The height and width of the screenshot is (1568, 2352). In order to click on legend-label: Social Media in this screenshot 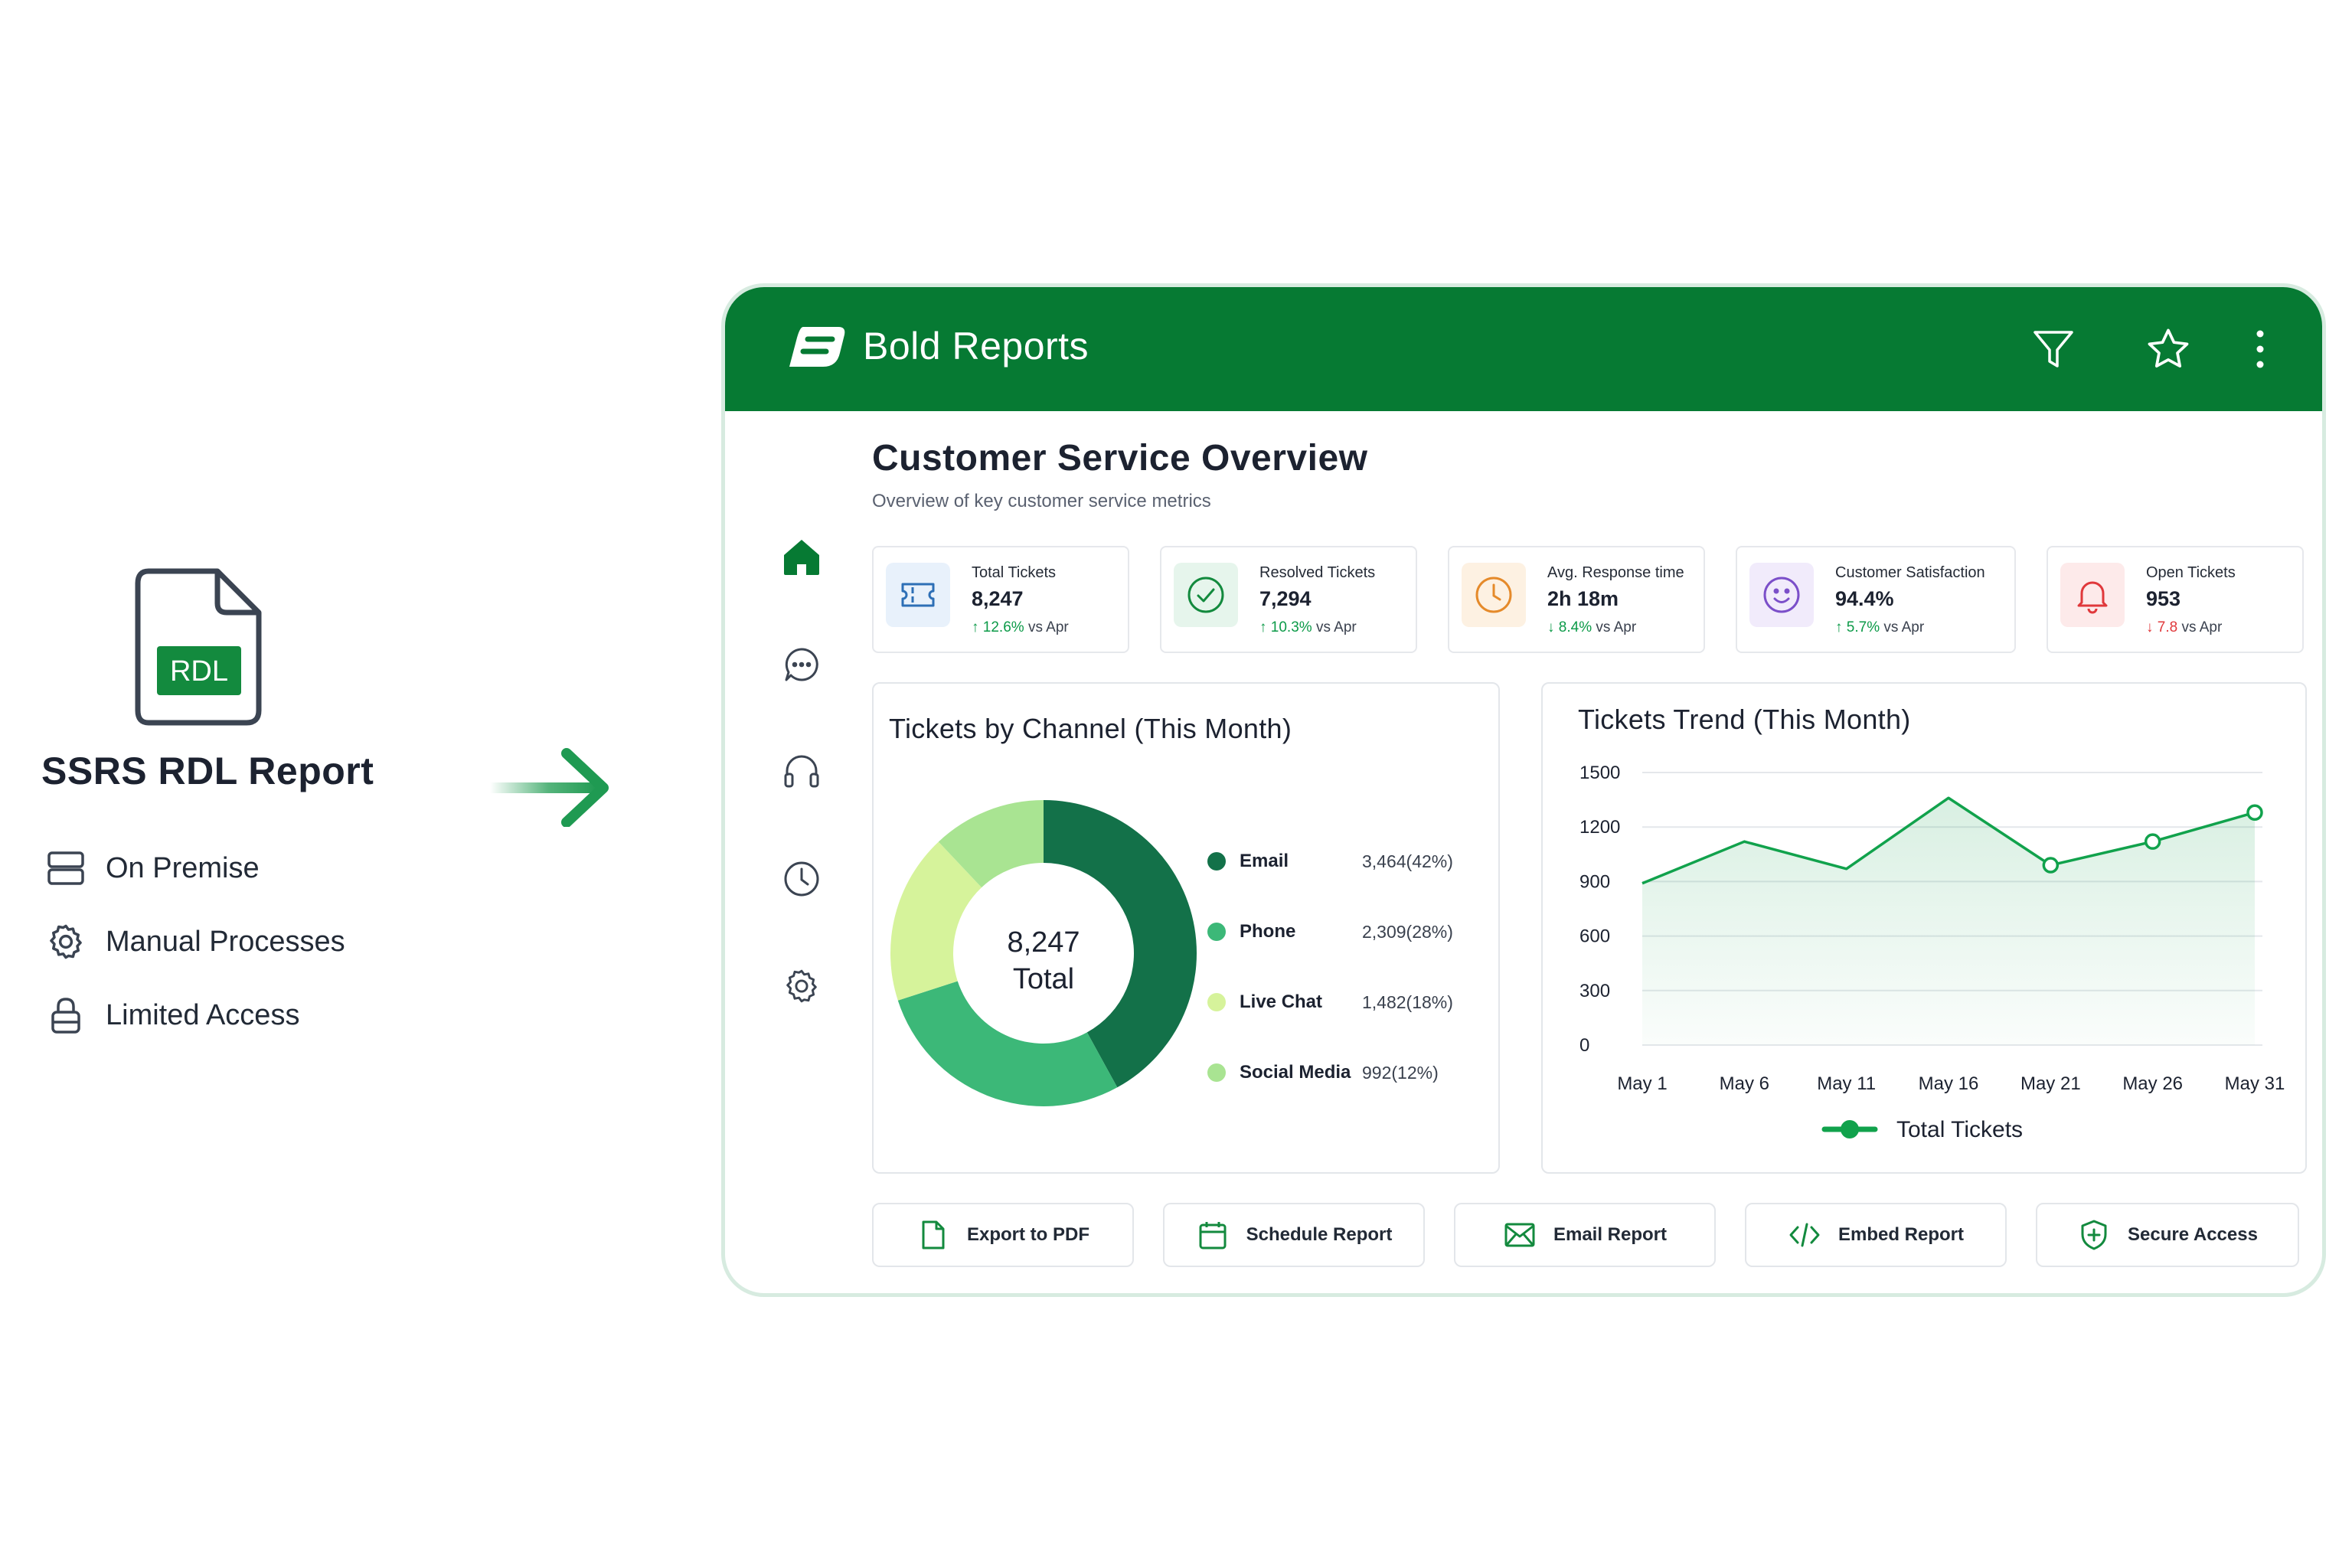, I will do `click(1295, 1072)`.